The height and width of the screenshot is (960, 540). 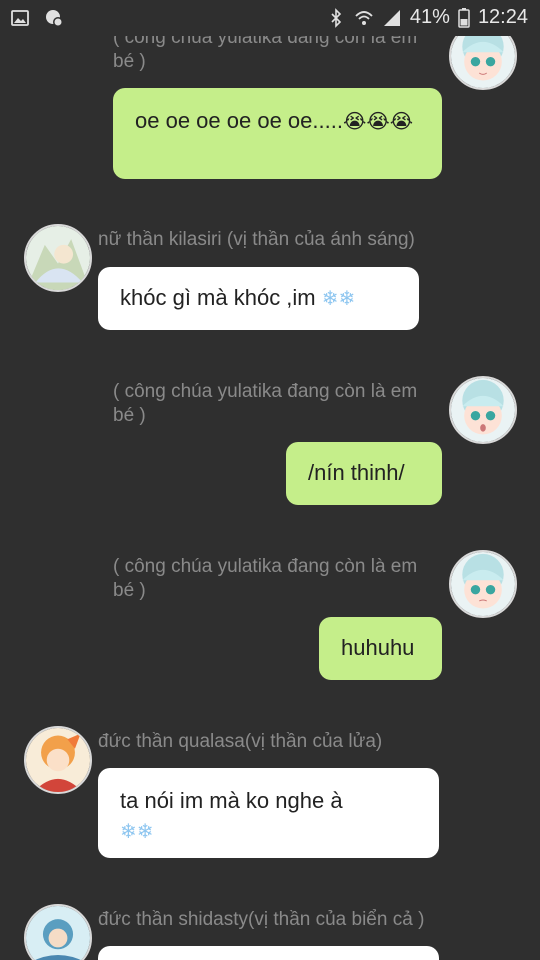 What do you see at coordinates (502, 17) in the screenshot?
I see `clock: 12:24` at bounding box center [502, 17].